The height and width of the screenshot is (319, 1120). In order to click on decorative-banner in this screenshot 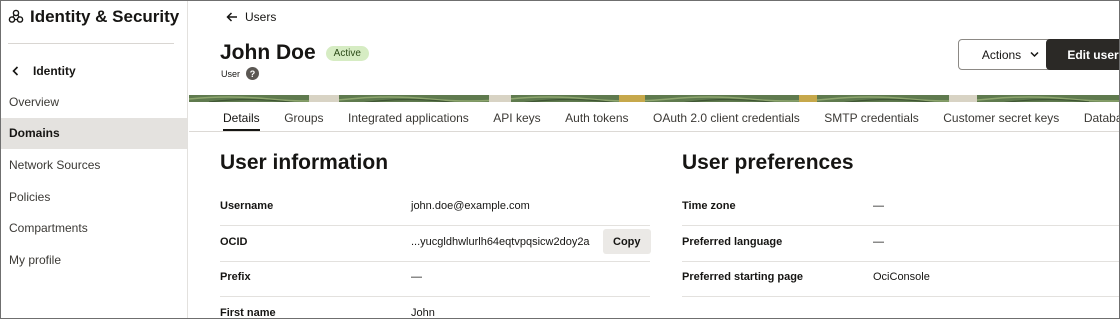, I will do `click(654, 98)`.